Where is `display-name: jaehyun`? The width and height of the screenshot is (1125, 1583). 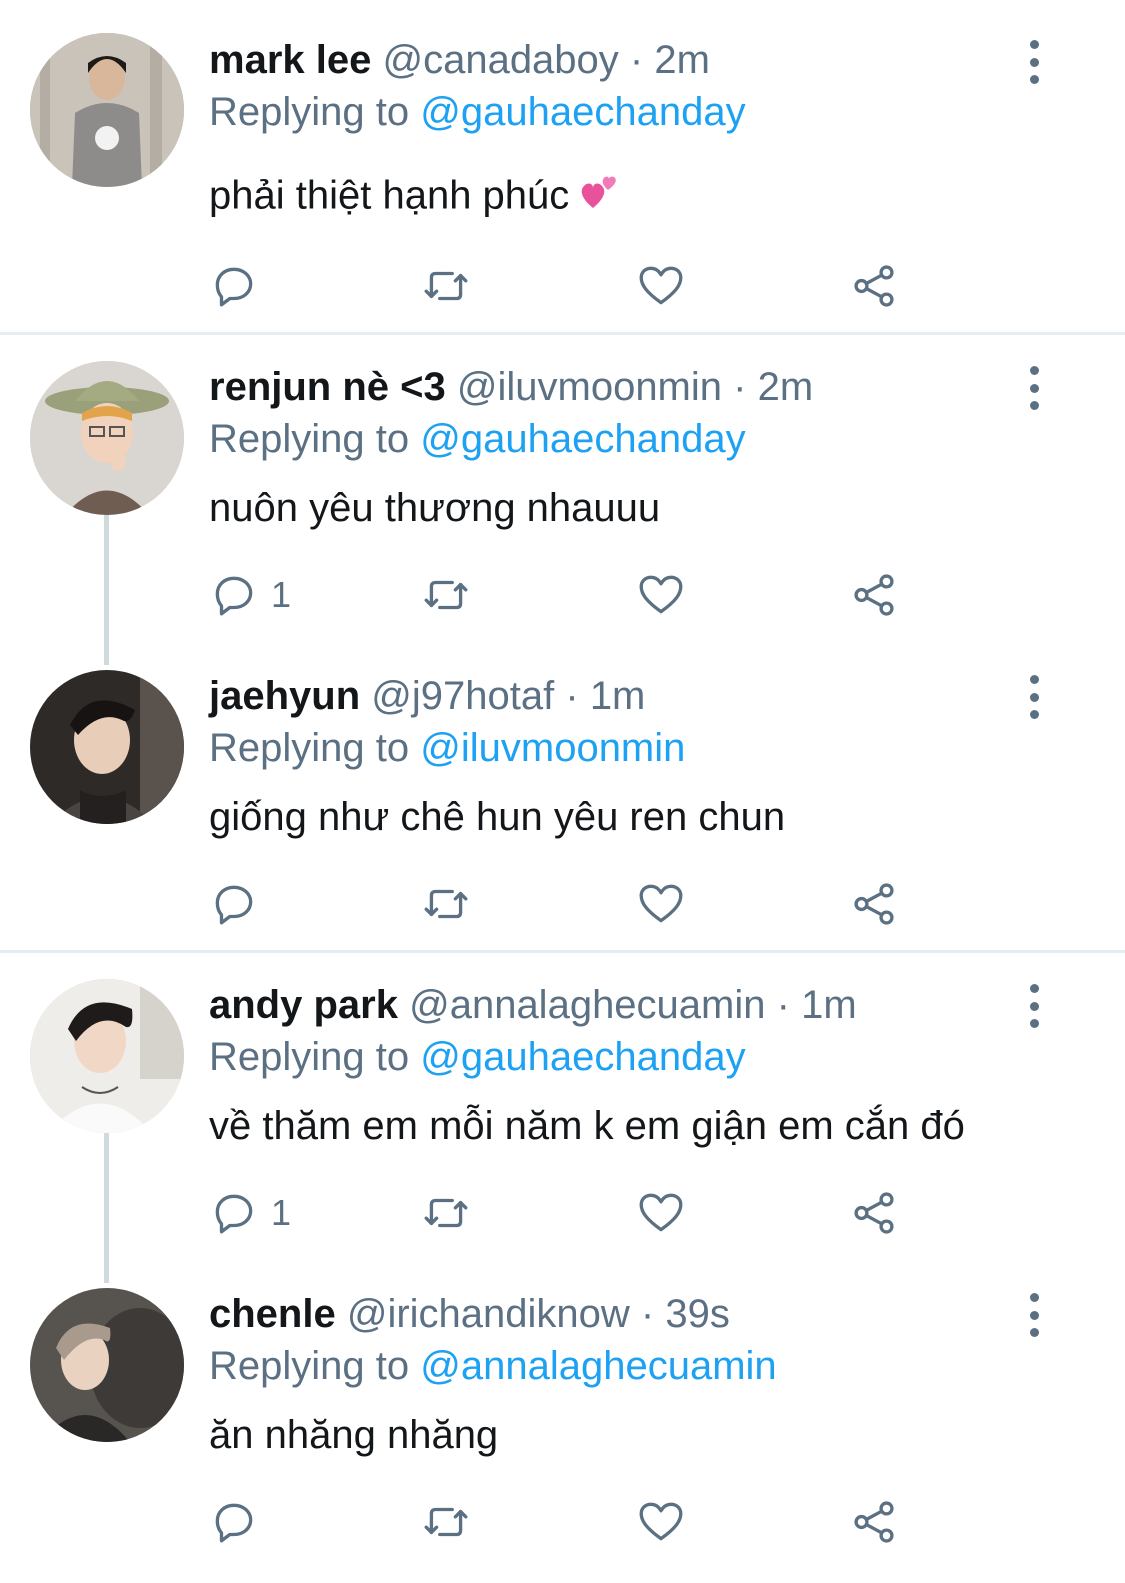
display-name: jaehyun is located at coordinates (284, 696).